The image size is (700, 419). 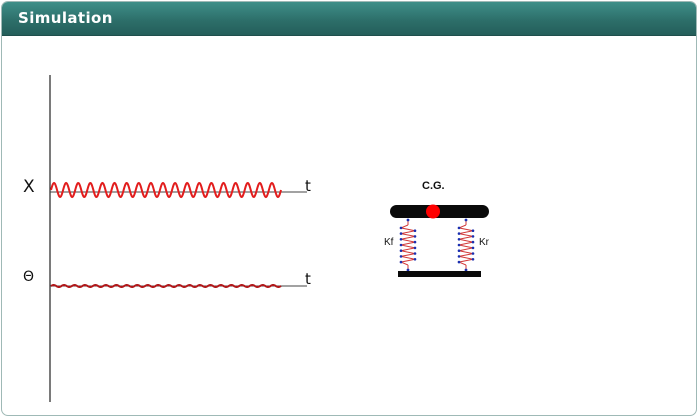 What do you see at coordinates (433, 186) in the screenshot?
I see `cg-label: C.G.` at bounding box center [433, 186].